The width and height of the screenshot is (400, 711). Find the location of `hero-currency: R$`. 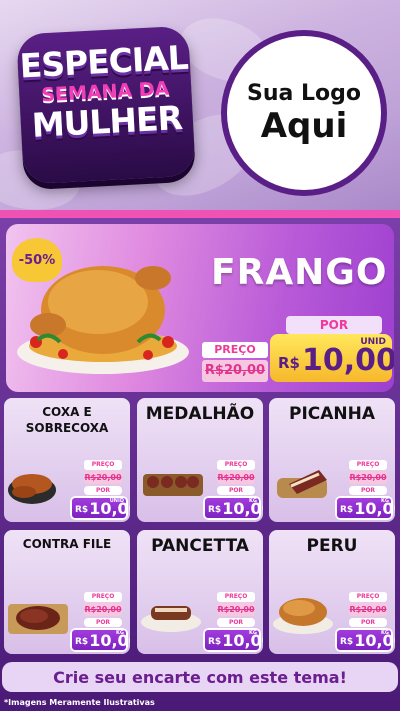

hero-currency: R$ is located at coordinates (289, 363).